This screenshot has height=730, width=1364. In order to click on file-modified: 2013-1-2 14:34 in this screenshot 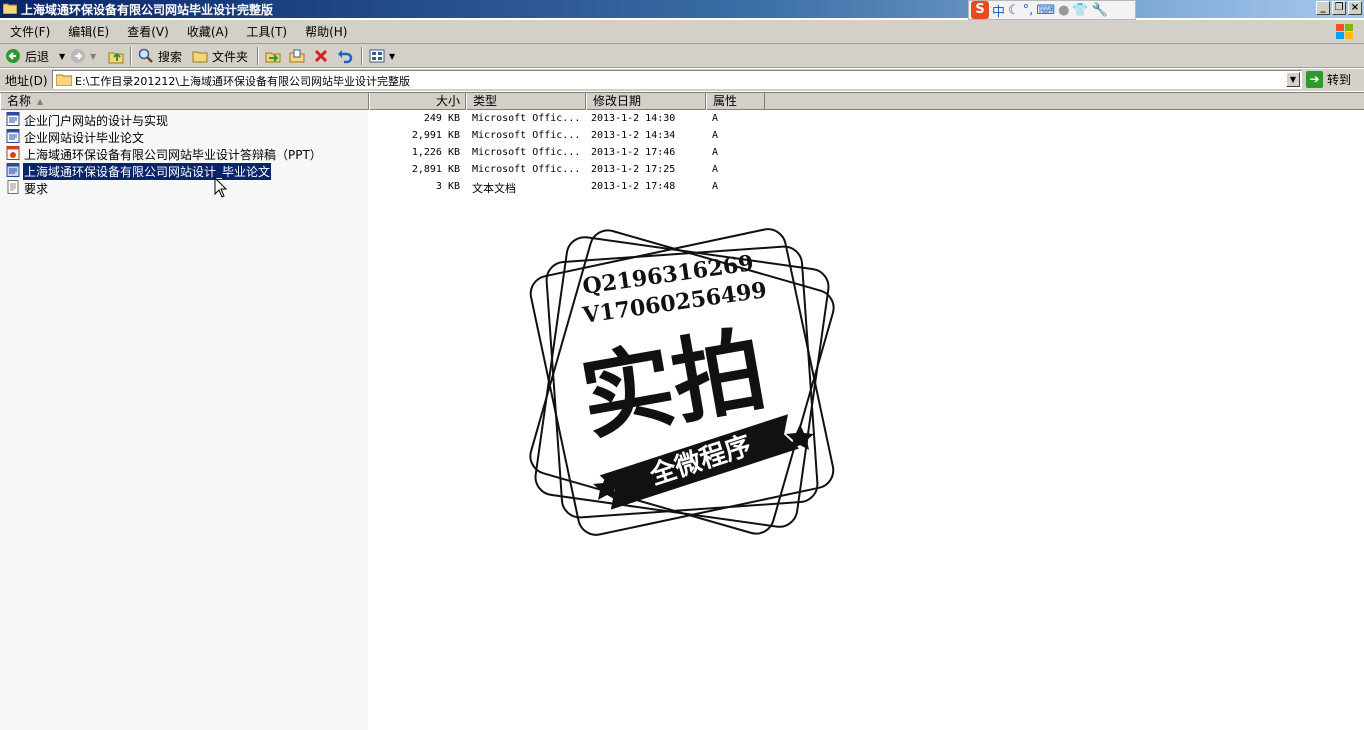, I will do `click(633, 135)`.